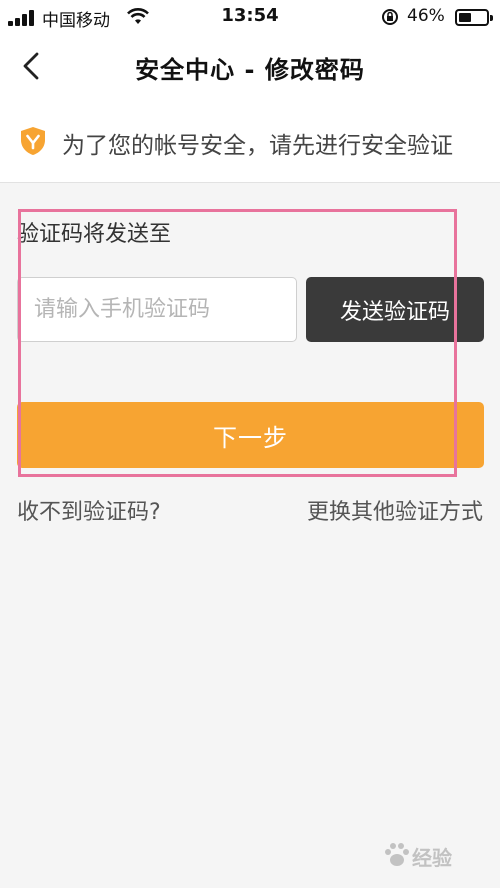 Image resolution: width=500 pixels, height=888 pixels. I want to click on next-step-button: 下一步, so click(250, 435).